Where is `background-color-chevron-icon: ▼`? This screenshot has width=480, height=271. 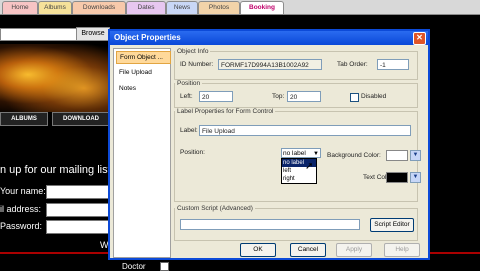
background-color-chevron-icon: ▼ is located at coordinates (415, 155).